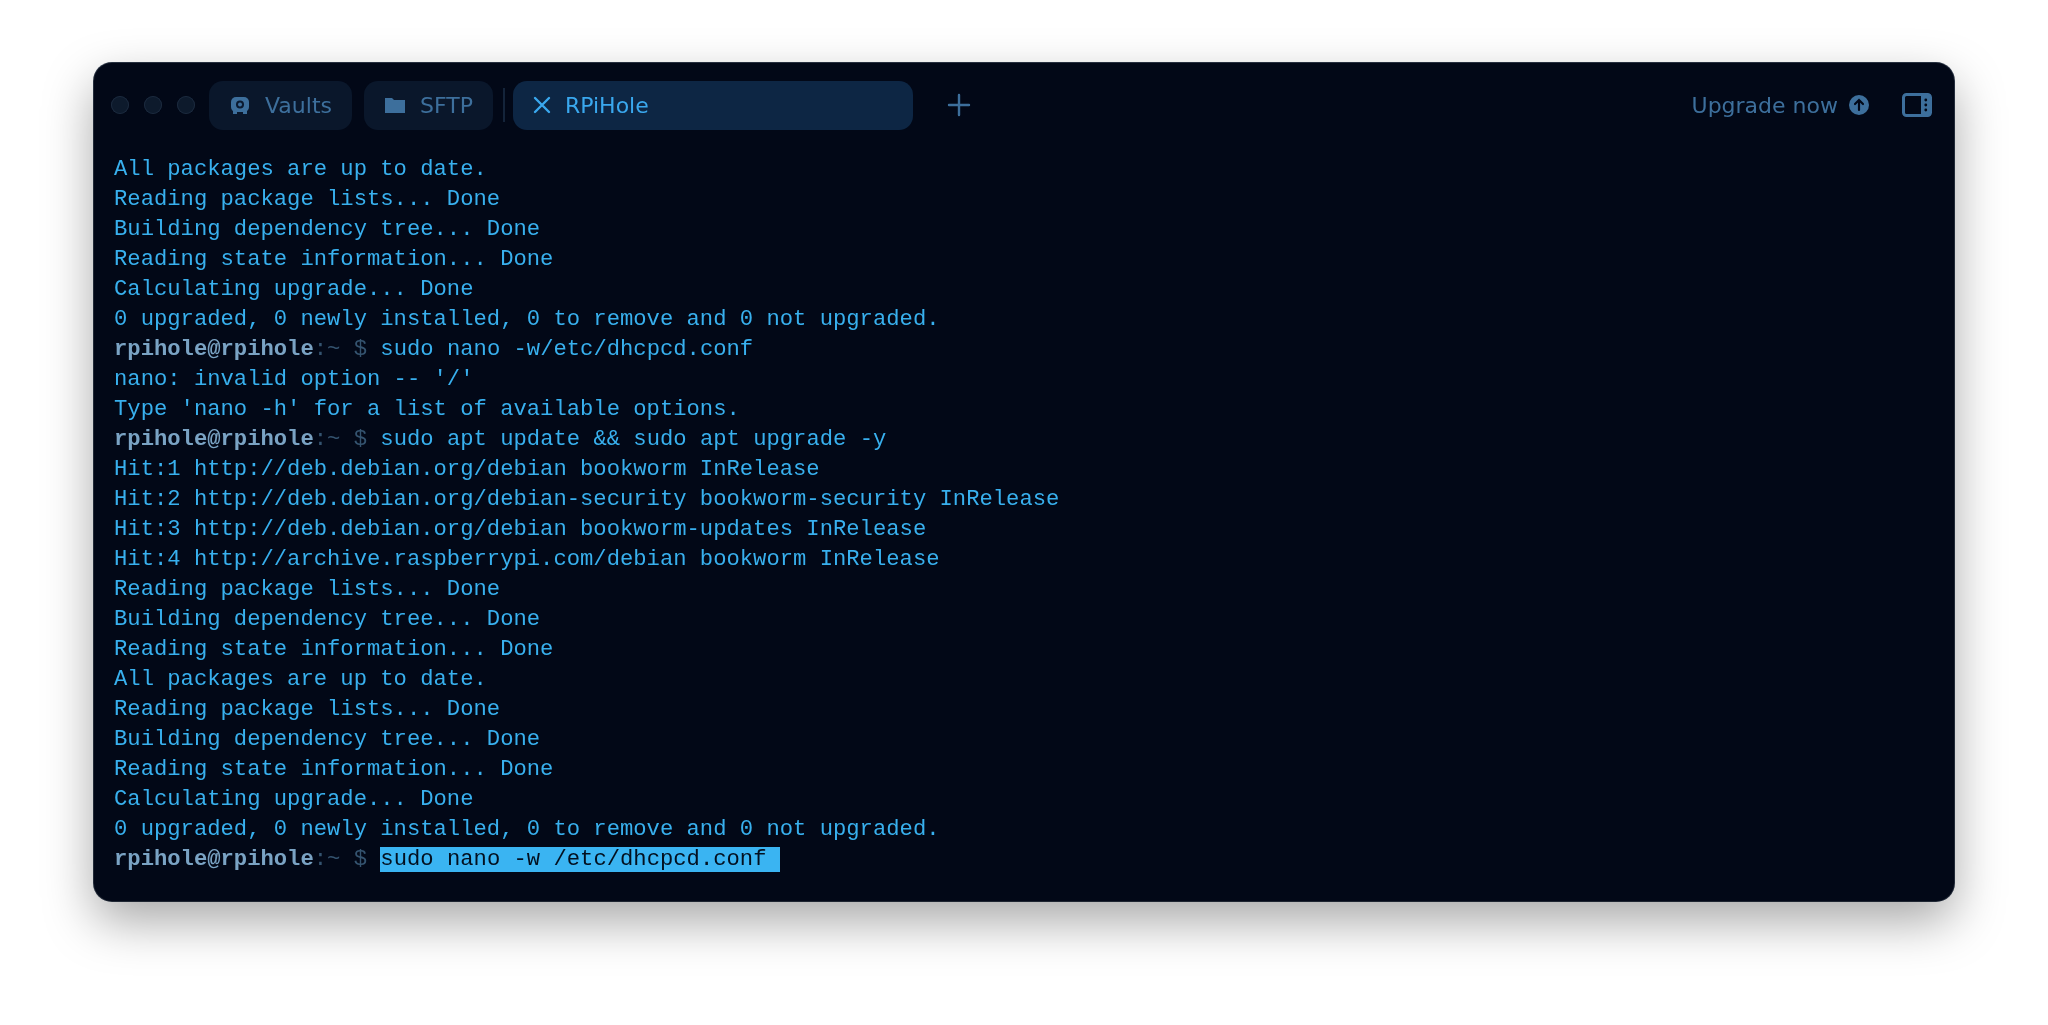 This screenshot has width=2048, height=1025. What do you see at coordinates (587, 499) in the screenshot?
I see `terminal-output-line: Hit:2 http://deb.debian.org/debian-security bookworm-security InRelease` at bounding box center [587, 499].